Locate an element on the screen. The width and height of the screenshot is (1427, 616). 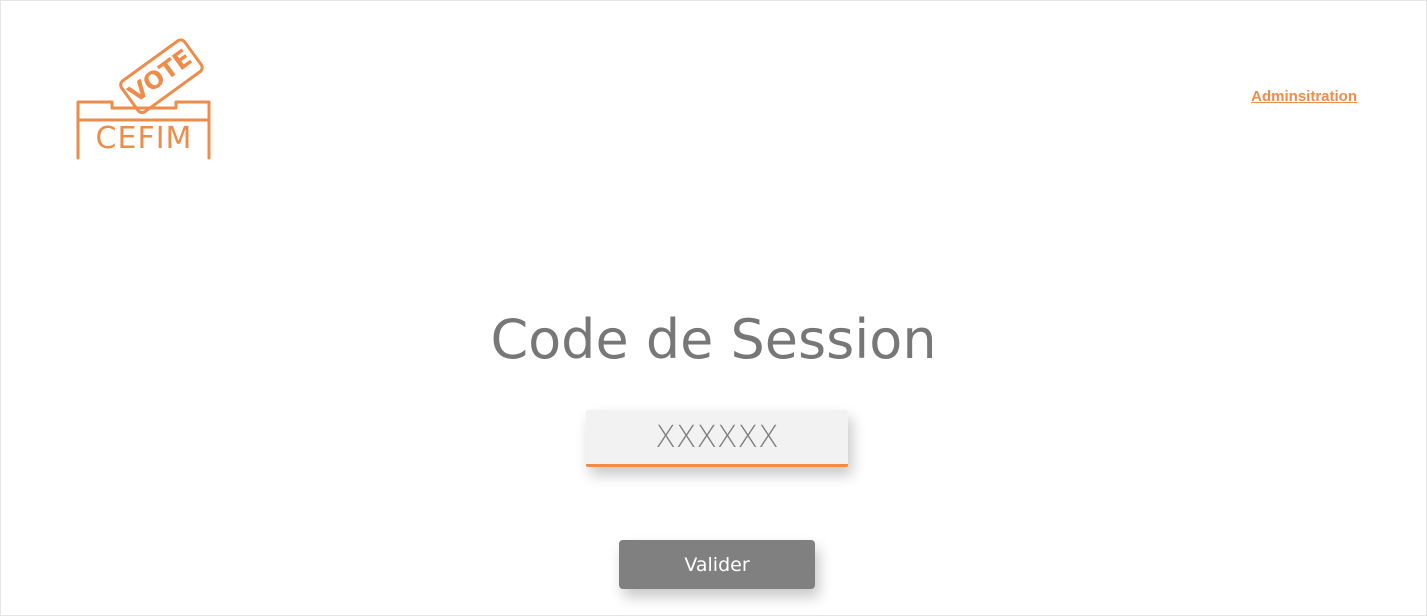
page-title: Code de Session is located at coordinates (713, 339).